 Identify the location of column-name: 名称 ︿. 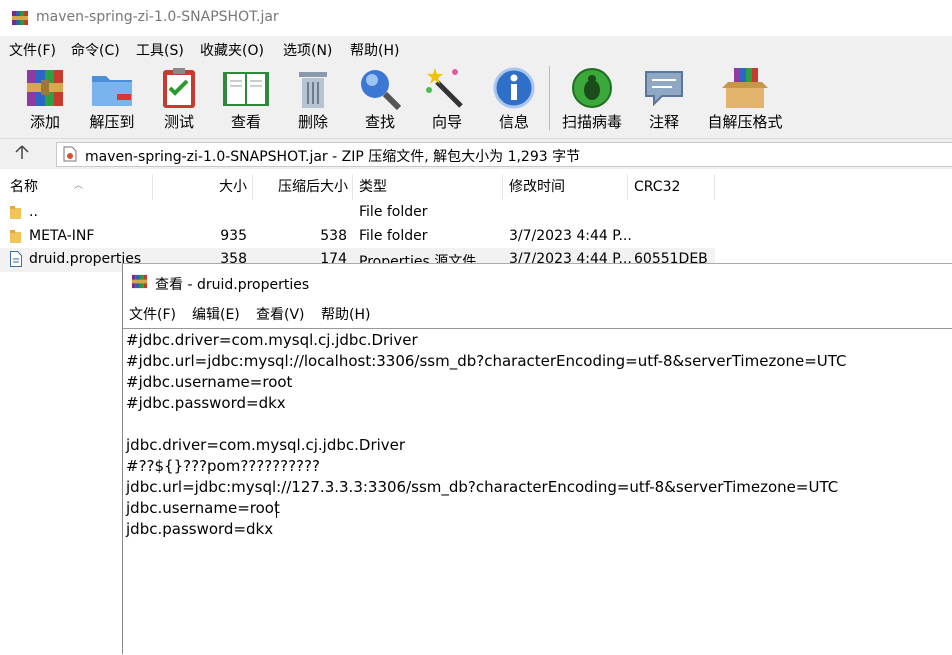
(76, 187).